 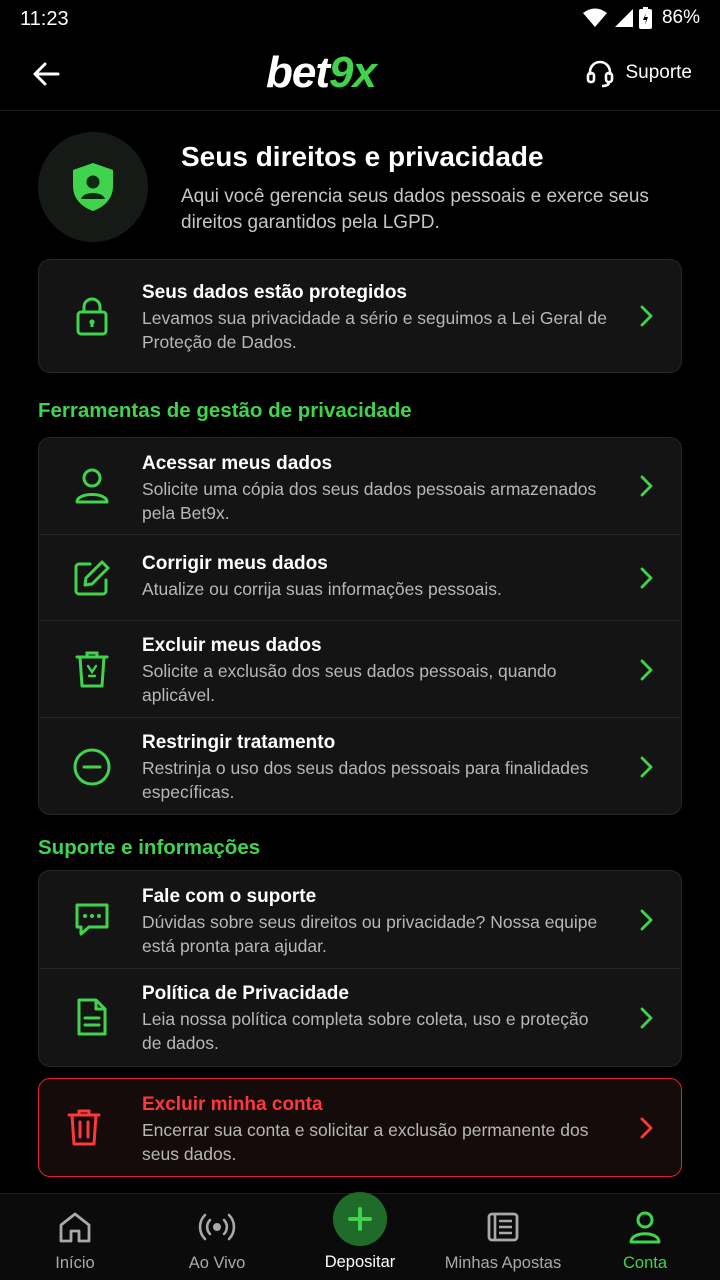 I want to click on document-icon, so click(x=92, y=1017).